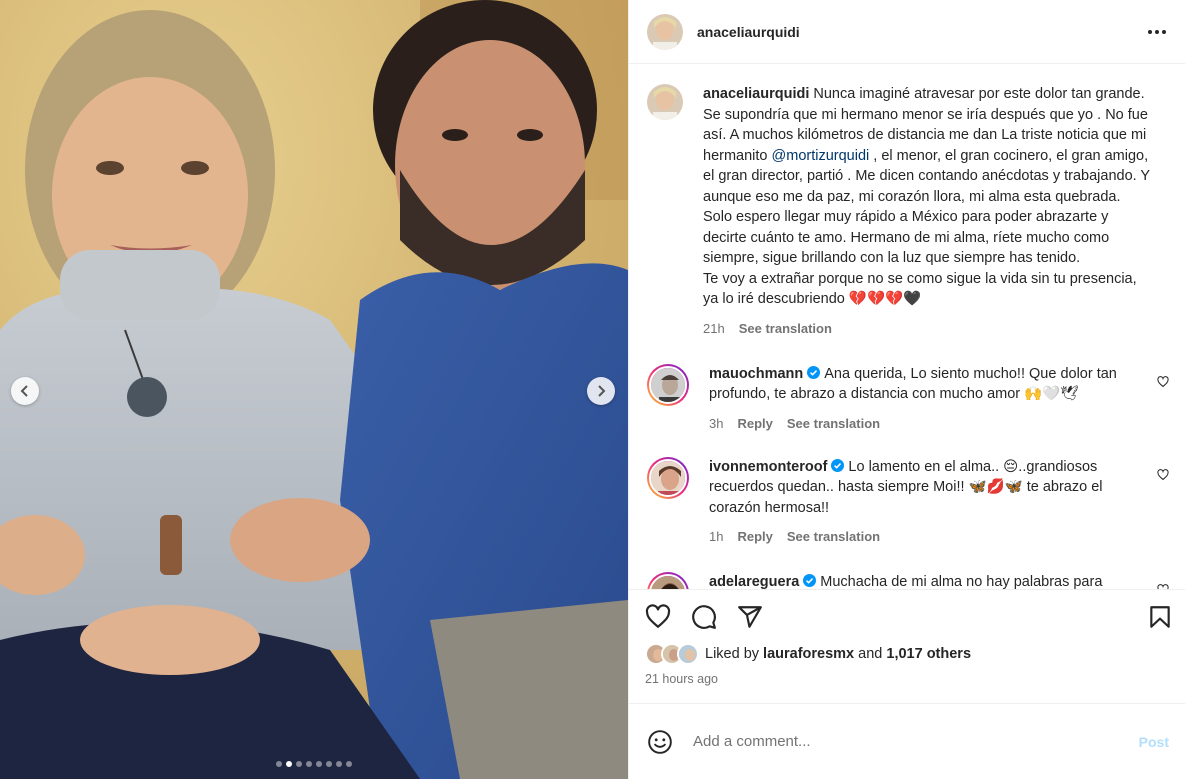 This screenshot has width=1185, height=779. I want to click on chevron-right-icon, so click(602, 391).